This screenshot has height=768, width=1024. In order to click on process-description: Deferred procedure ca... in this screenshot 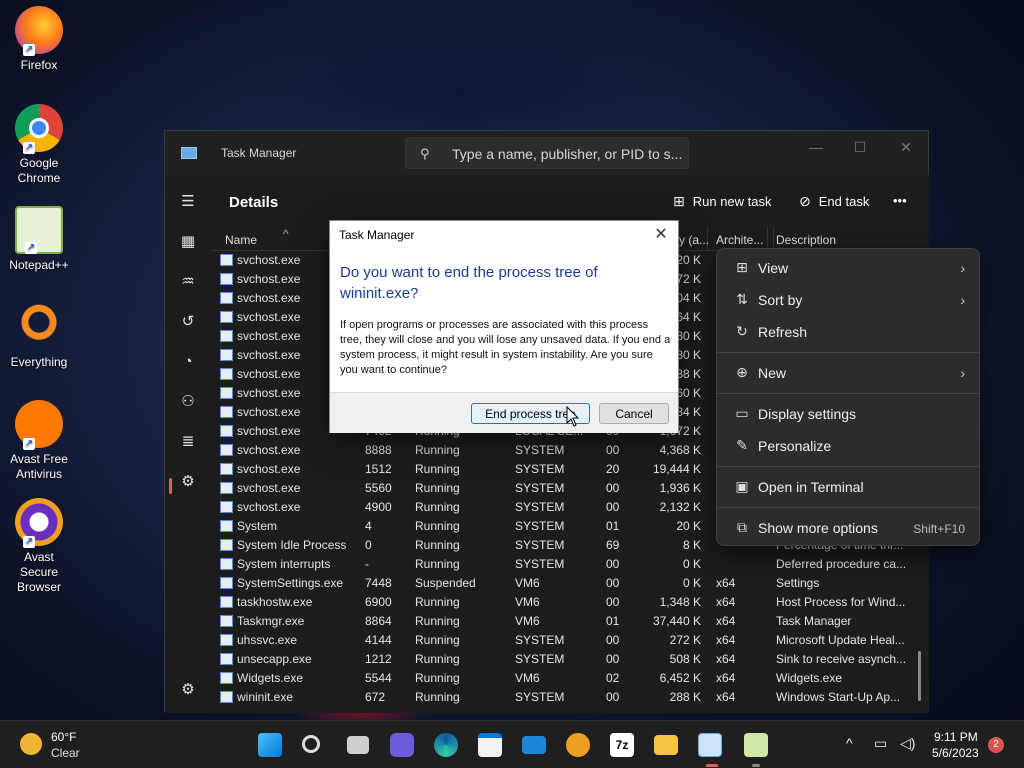, I will do `click(841, 564)`.